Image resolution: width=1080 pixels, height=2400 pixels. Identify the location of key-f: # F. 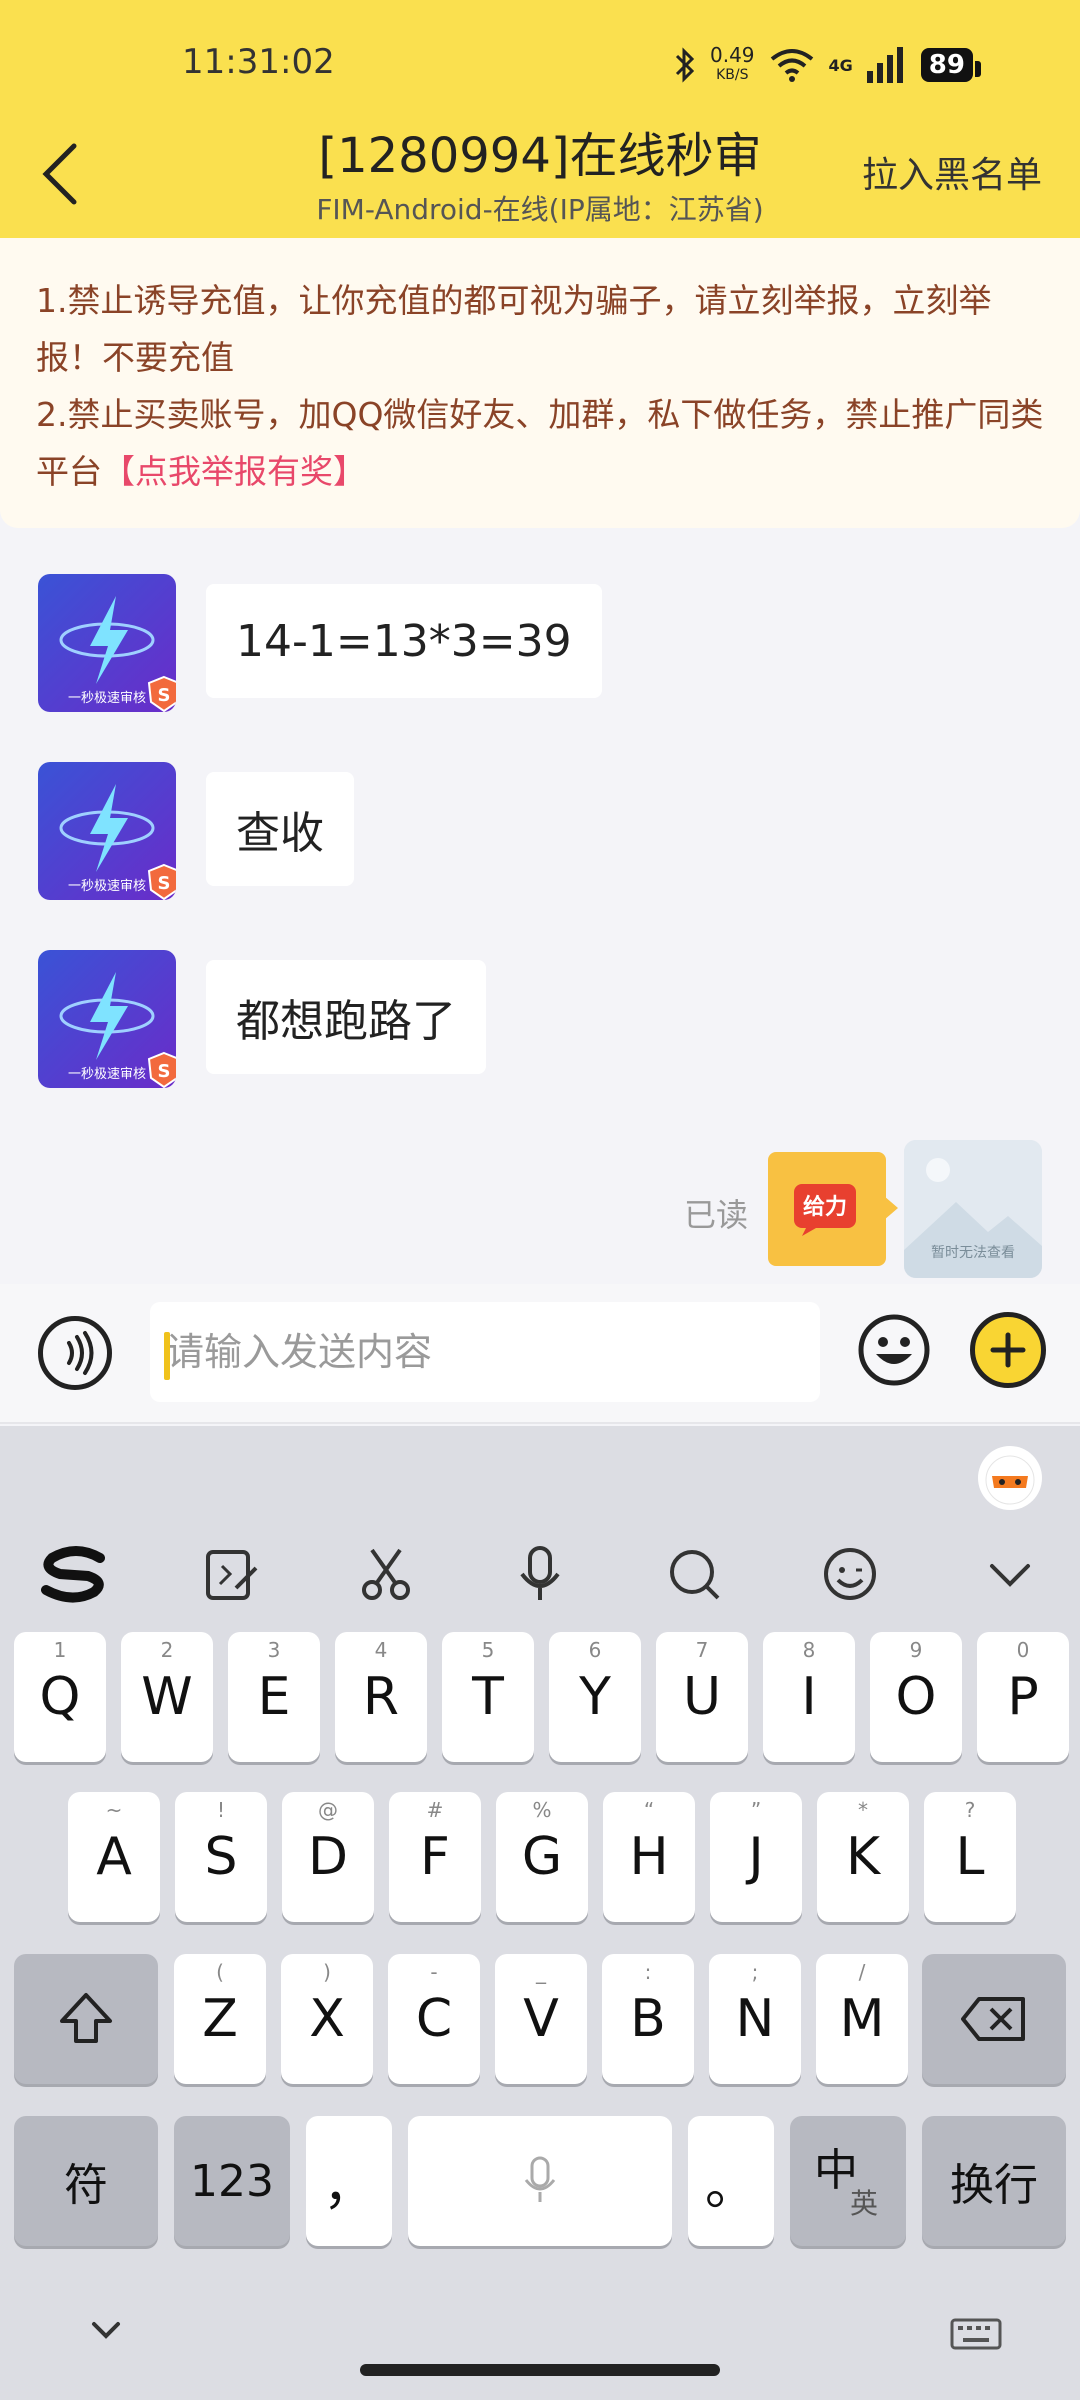
(435, 1857).